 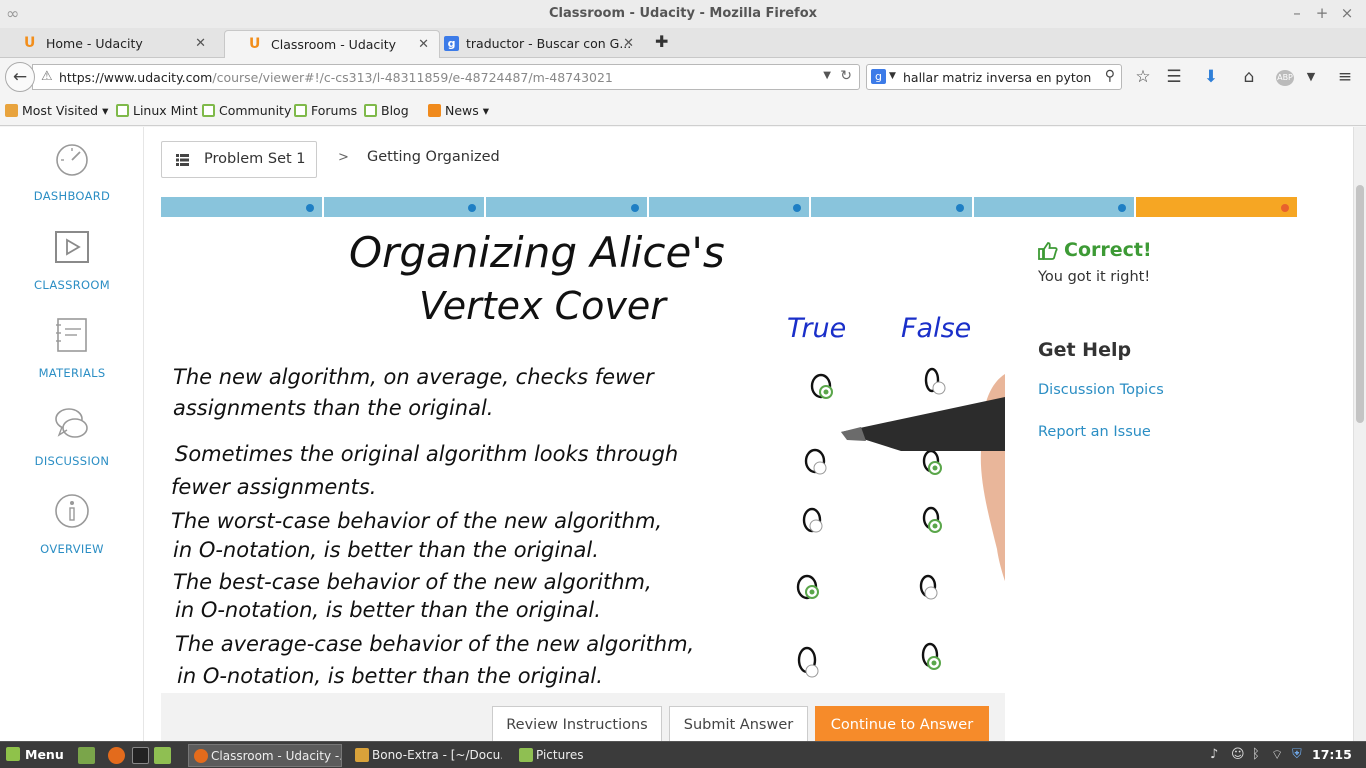 What do you see at coordinates (72, 247) in the screenshot?
I see `play-icon` at bounding box center [72, 247].